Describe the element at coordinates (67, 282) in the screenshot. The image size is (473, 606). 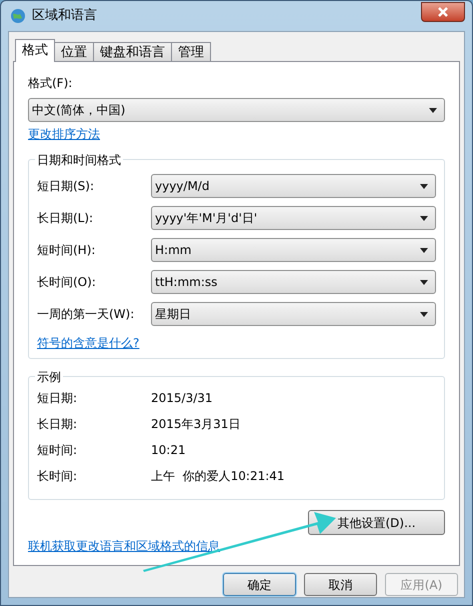
I see `field-label: 长时间(O):` at that location.